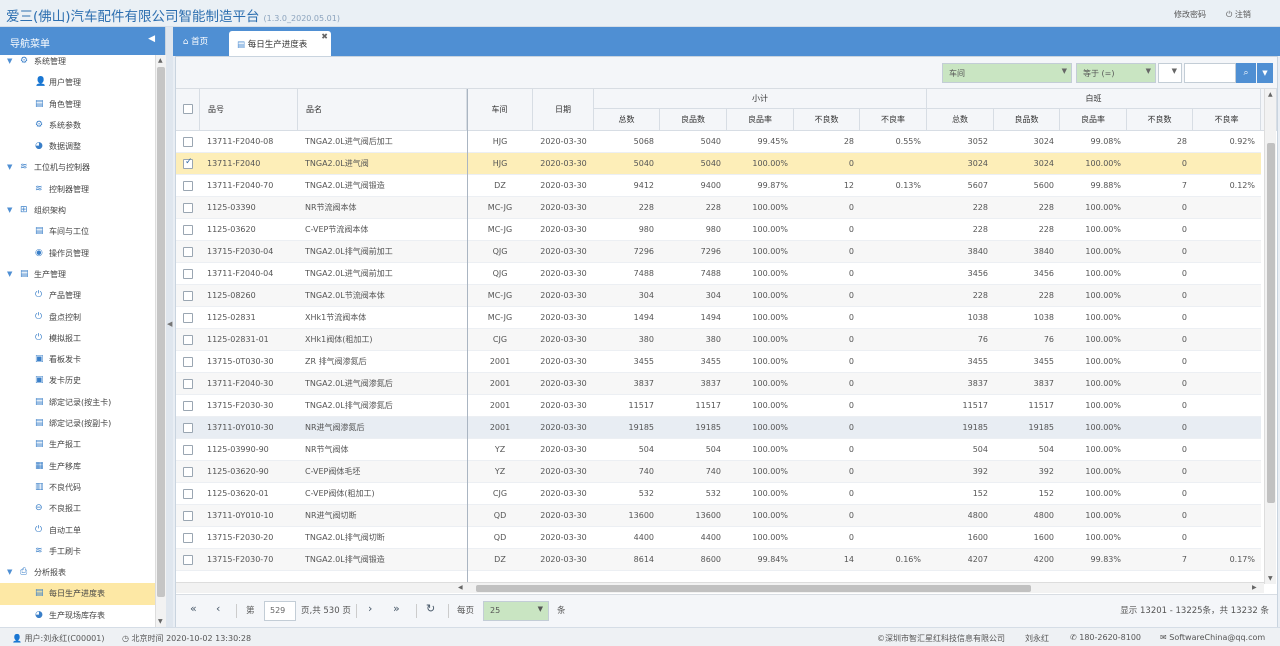 Image resolution: width=1280 pixels, height=646 pixels. What do you see at coordinates (77, 530) in the screenshot?
I see `sidebar-item: ⏻ 自动工单` at bounding box center [77, 530].